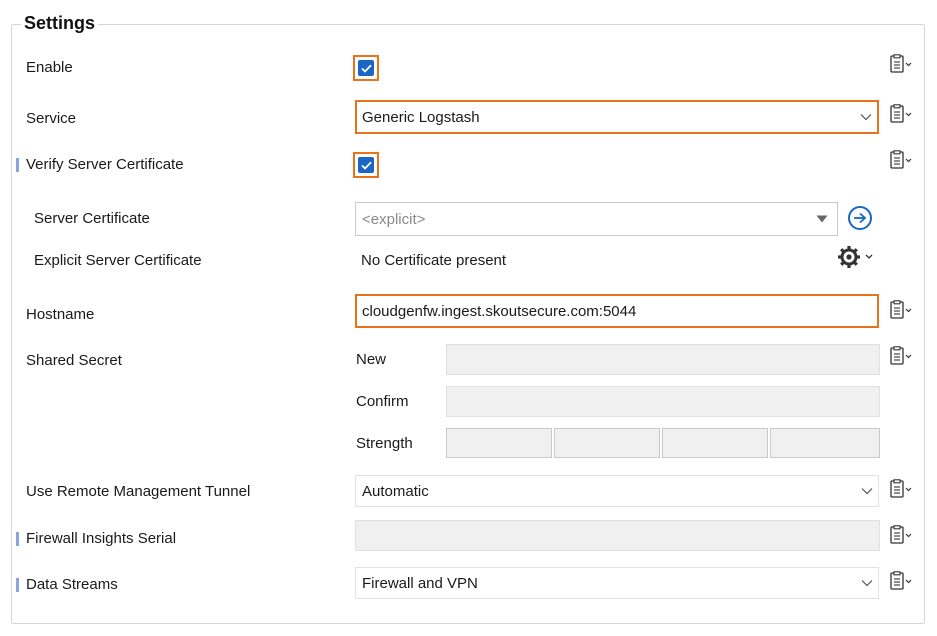 This screenshot has height=636, width=937. I want to click on hostname-input: cloudgenfw.ingest.skoutsecure.com:5044, so click(617, 311).